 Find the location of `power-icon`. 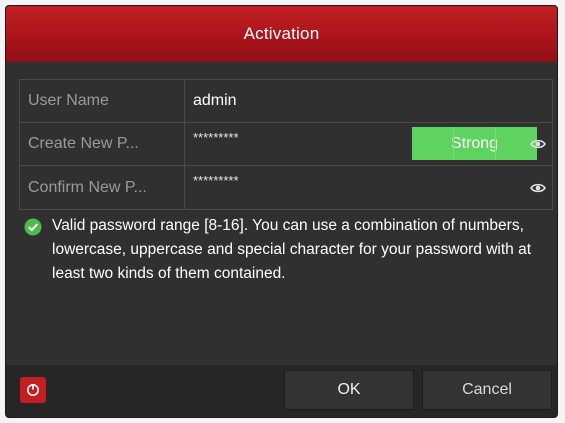

power-icon is located at coordinates (33, 390).